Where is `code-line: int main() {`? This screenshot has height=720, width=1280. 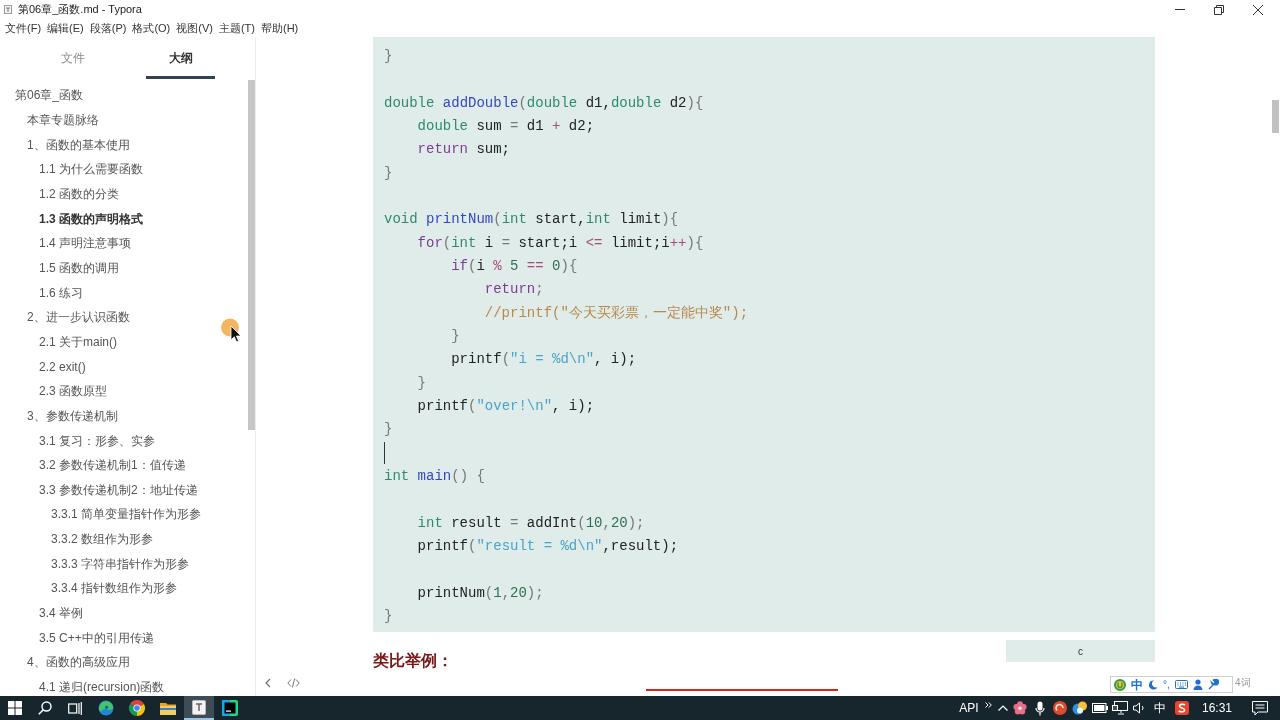 code-line: int main() { is located at coordinates (434, 476).